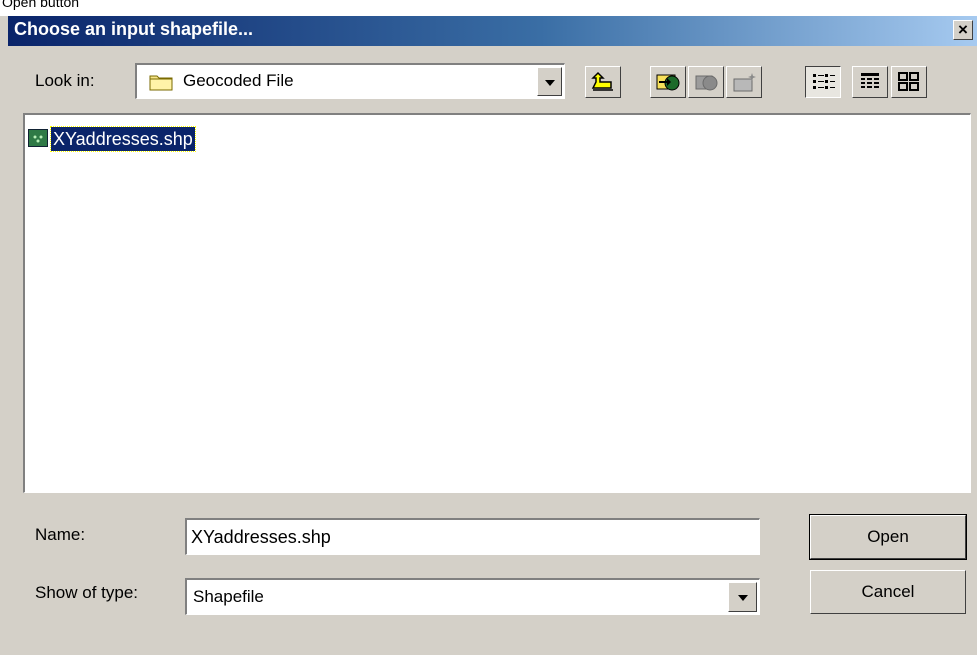  I want to click on thumbnails-view-icon, so click(908, 81).